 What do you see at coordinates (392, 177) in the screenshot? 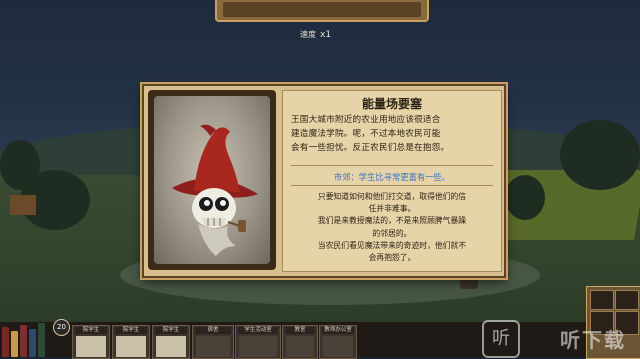
I see `location-effect: 市郊：学生比寻常更富有一些。` at bounding box center [392, 177].